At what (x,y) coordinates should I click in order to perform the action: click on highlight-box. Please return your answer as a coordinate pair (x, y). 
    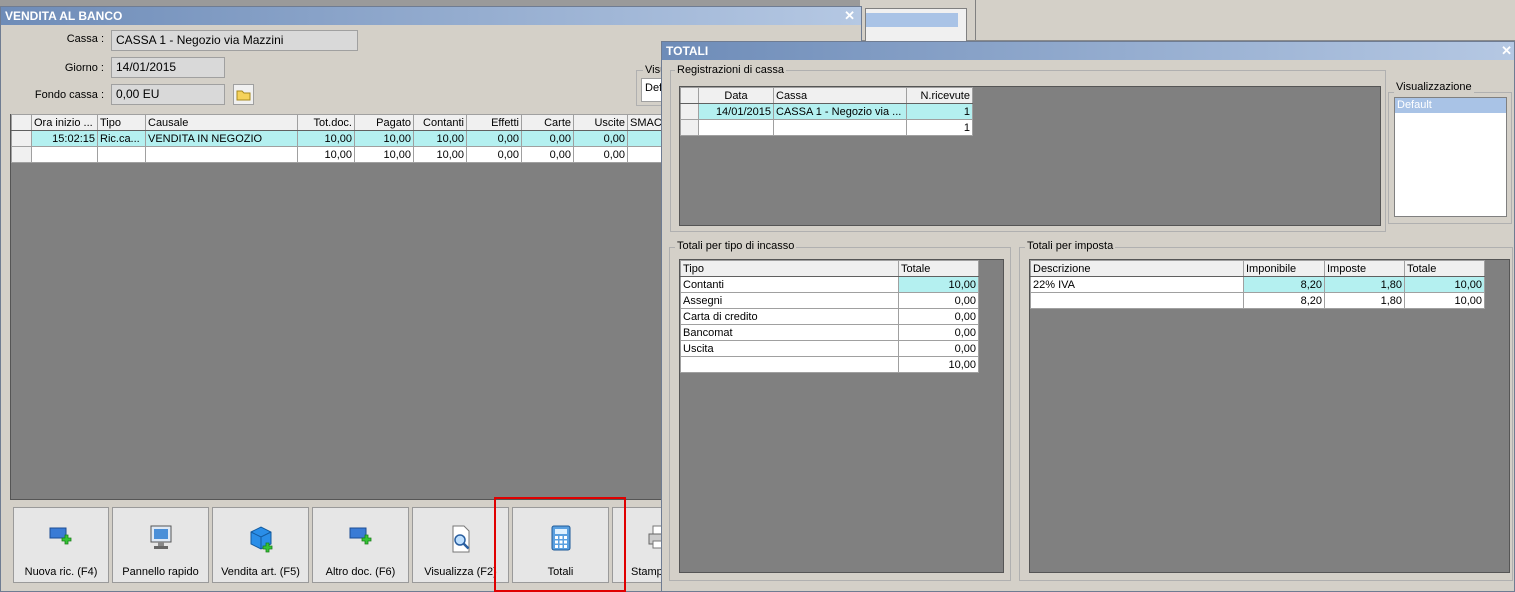
    Looking at the image, I should click on (560, 544).